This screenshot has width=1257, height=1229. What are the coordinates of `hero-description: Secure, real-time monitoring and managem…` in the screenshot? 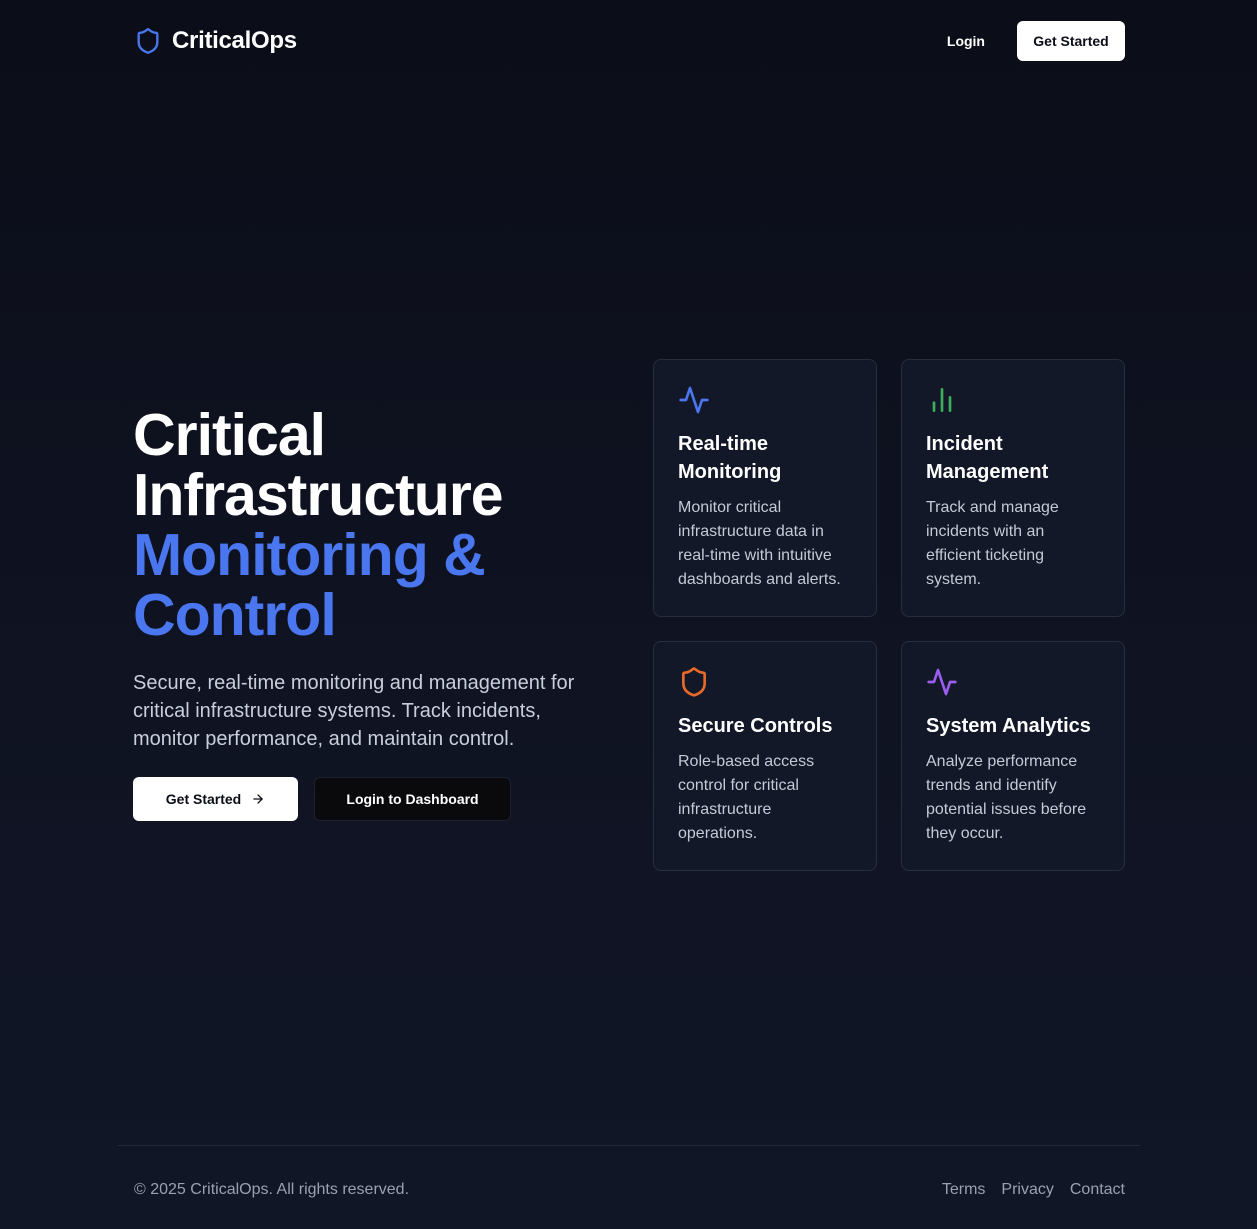 It's located at (354, 711).